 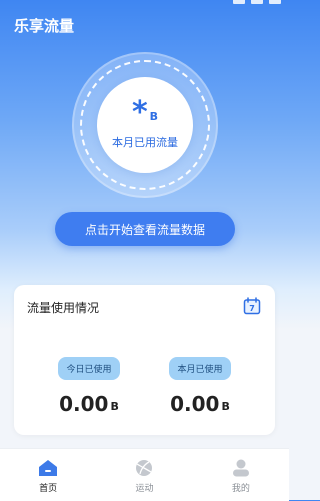 What do you see at coordinates (89, 368) in the screenshot?
I see `today-usage-label: 今日已使用` at bounding box center [89, 368].